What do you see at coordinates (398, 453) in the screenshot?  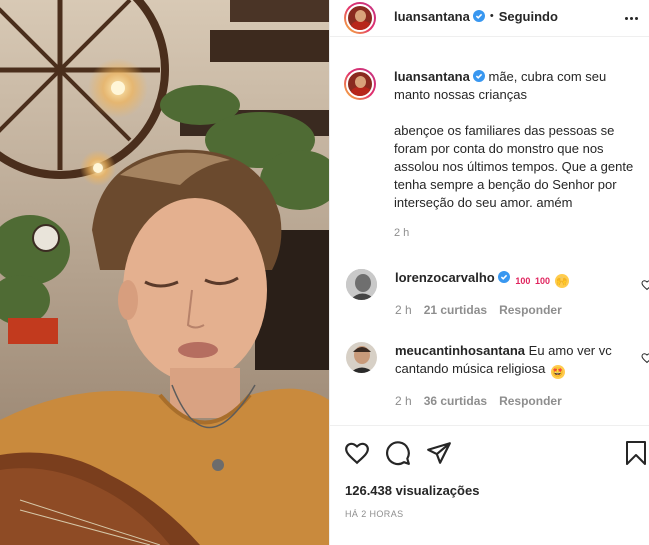 I see `comment-icon` at bounding box center [398, 453].